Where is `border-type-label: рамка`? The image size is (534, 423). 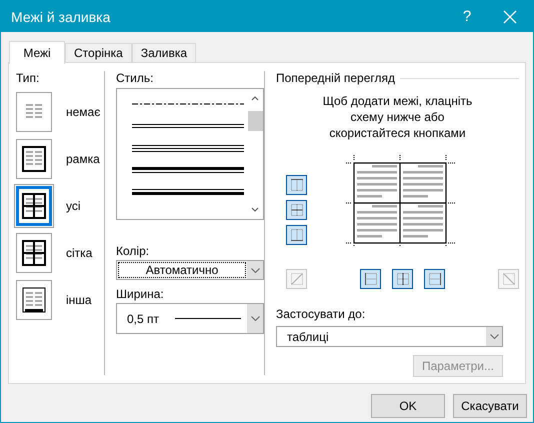 border-type-label: рамка is located at coordinates (83, 159).